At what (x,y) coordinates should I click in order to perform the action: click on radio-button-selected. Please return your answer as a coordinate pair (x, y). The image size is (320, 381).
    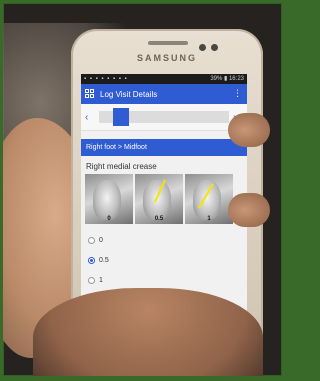
    Looking at the image, I should click on (91, 260).